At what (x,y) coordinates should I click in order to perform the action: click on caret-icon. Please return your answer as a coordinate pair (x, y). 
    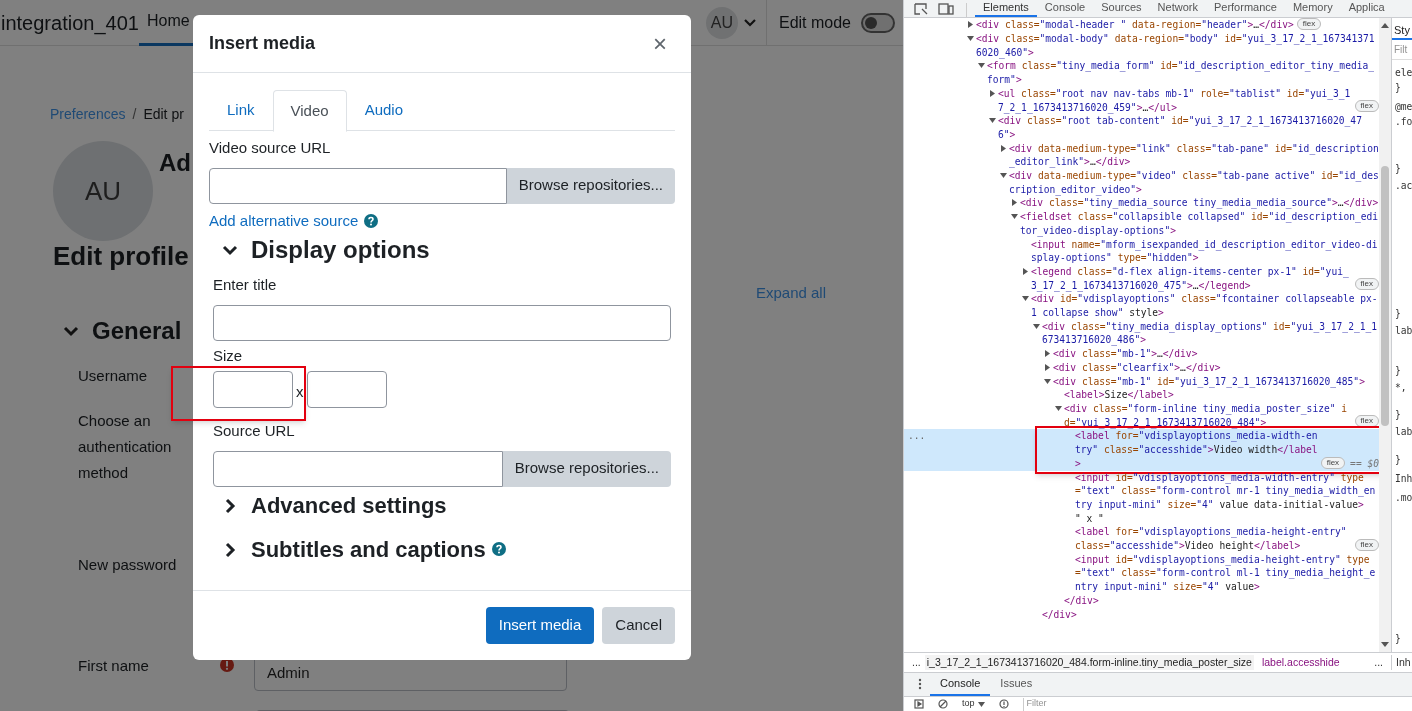
    Looking at the image, I should click on (749, 22).